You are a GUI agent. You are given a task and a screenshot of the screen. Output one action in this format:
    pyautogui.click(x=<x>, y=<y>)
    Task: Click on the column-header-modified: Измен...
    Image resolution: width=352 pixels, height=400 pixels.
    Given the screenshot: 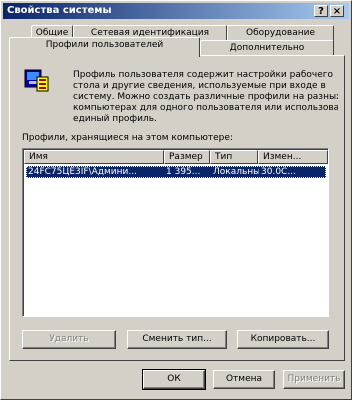 What is the action you would take?
    pyautogui.click(x=293, y=157)
    